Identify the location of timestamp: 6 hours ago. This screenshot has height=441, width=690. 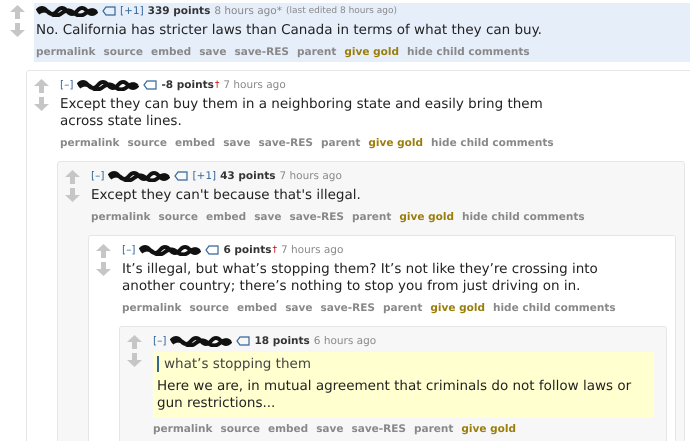
(345, 341).